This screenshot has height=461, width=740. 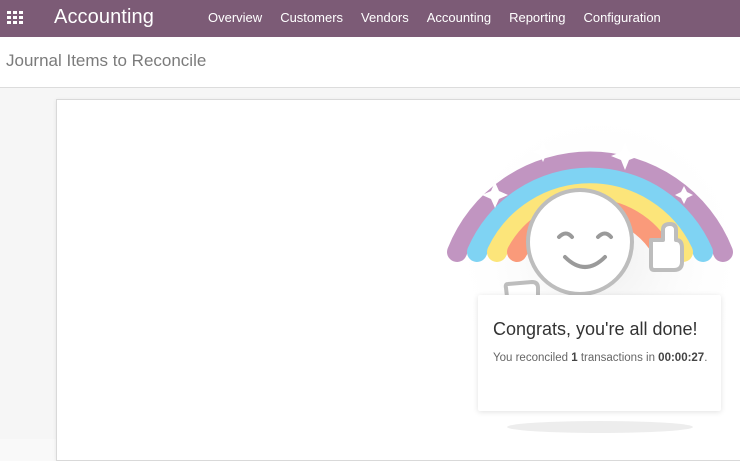 I want to click on menu-item-overview: Overview, so click(x=235, y=17).